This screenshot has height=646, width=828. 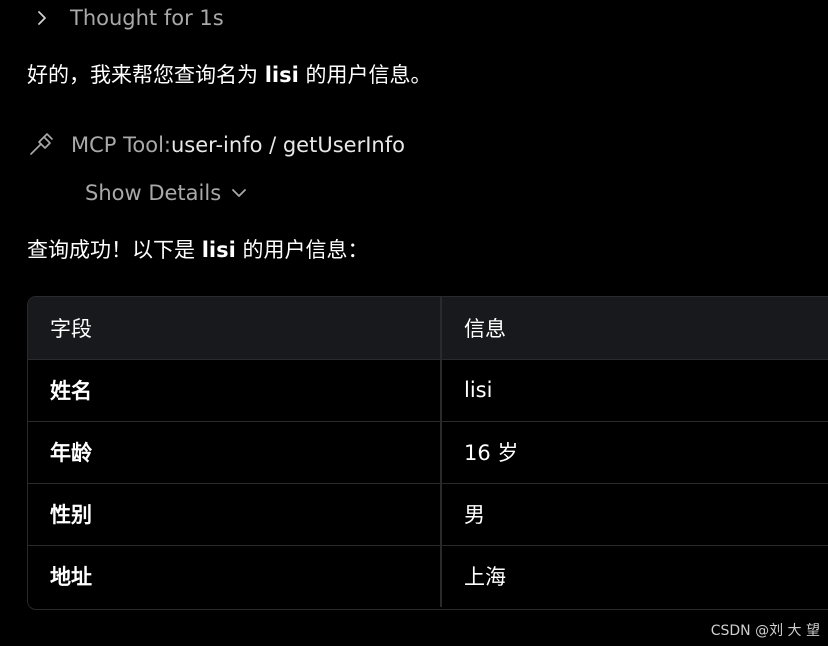 I want to click on result-message: 查询成功！以下是 lisi 的用户信息：, so click(x=197, y=250).